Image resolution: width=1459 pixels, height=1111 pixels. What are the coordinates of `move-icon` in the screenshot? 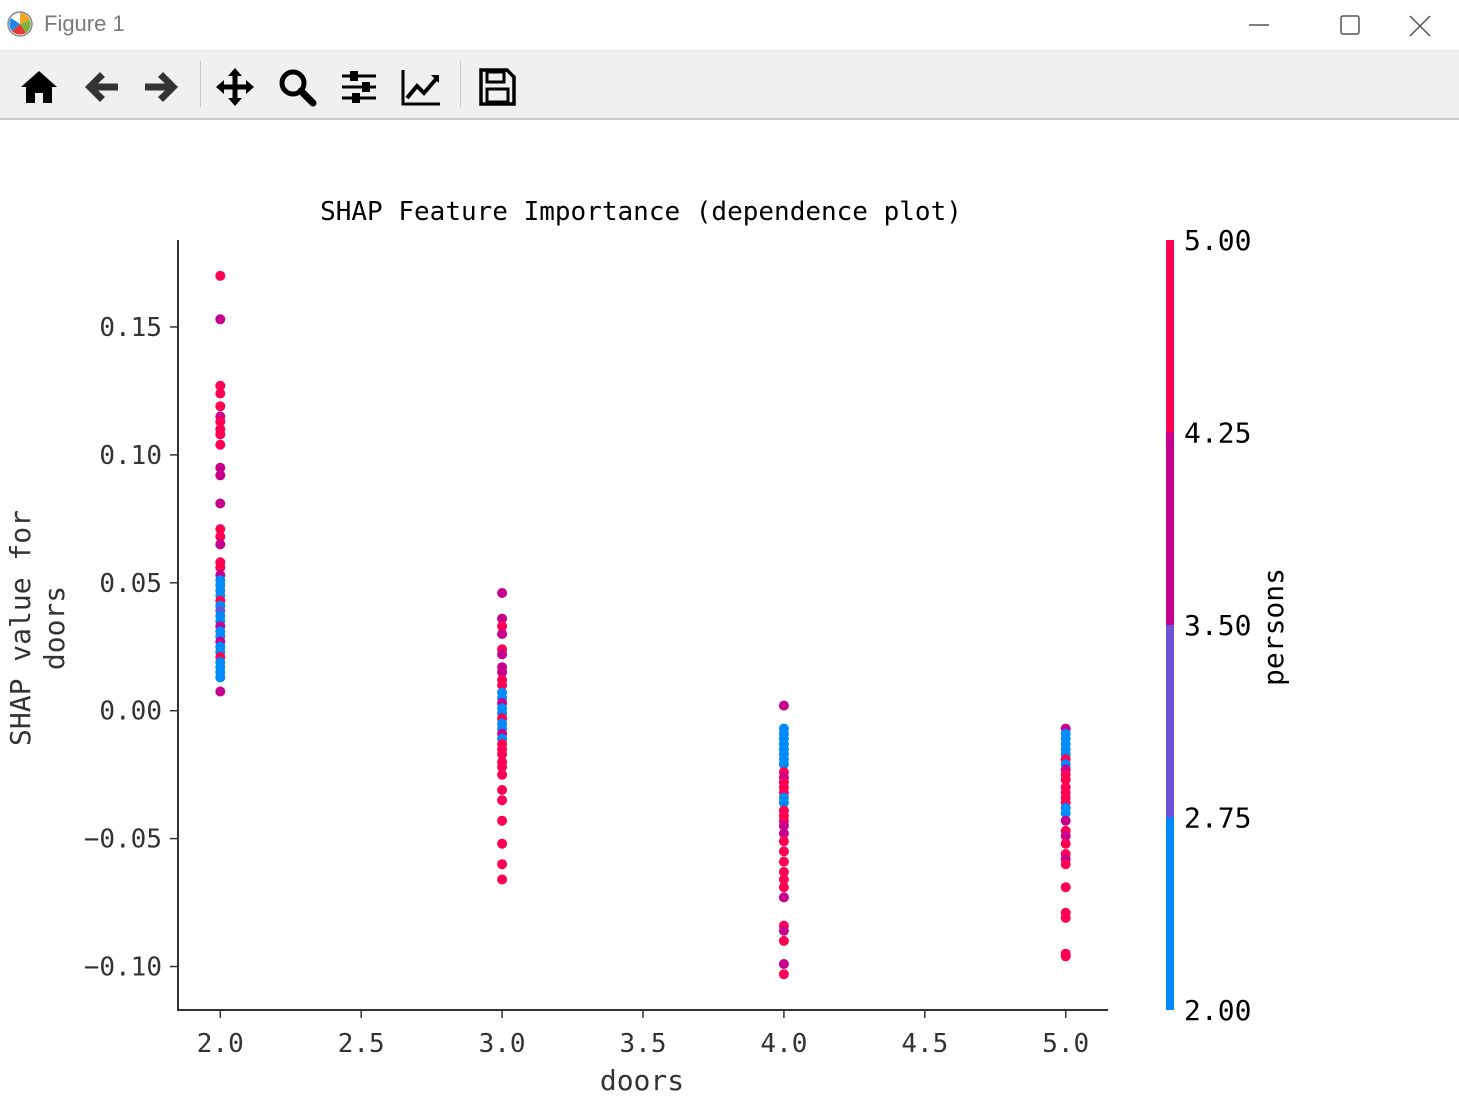 It's located at (235, 87).